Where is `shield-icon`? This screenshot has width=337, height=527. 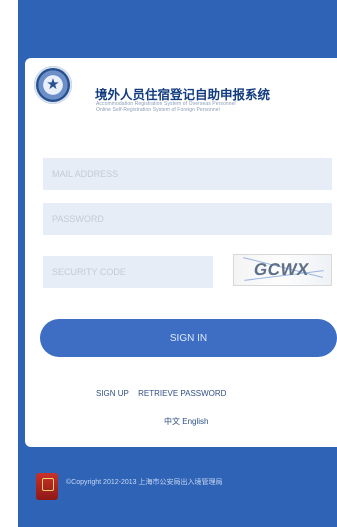 shield-icon is located at coordinates (47, 486).